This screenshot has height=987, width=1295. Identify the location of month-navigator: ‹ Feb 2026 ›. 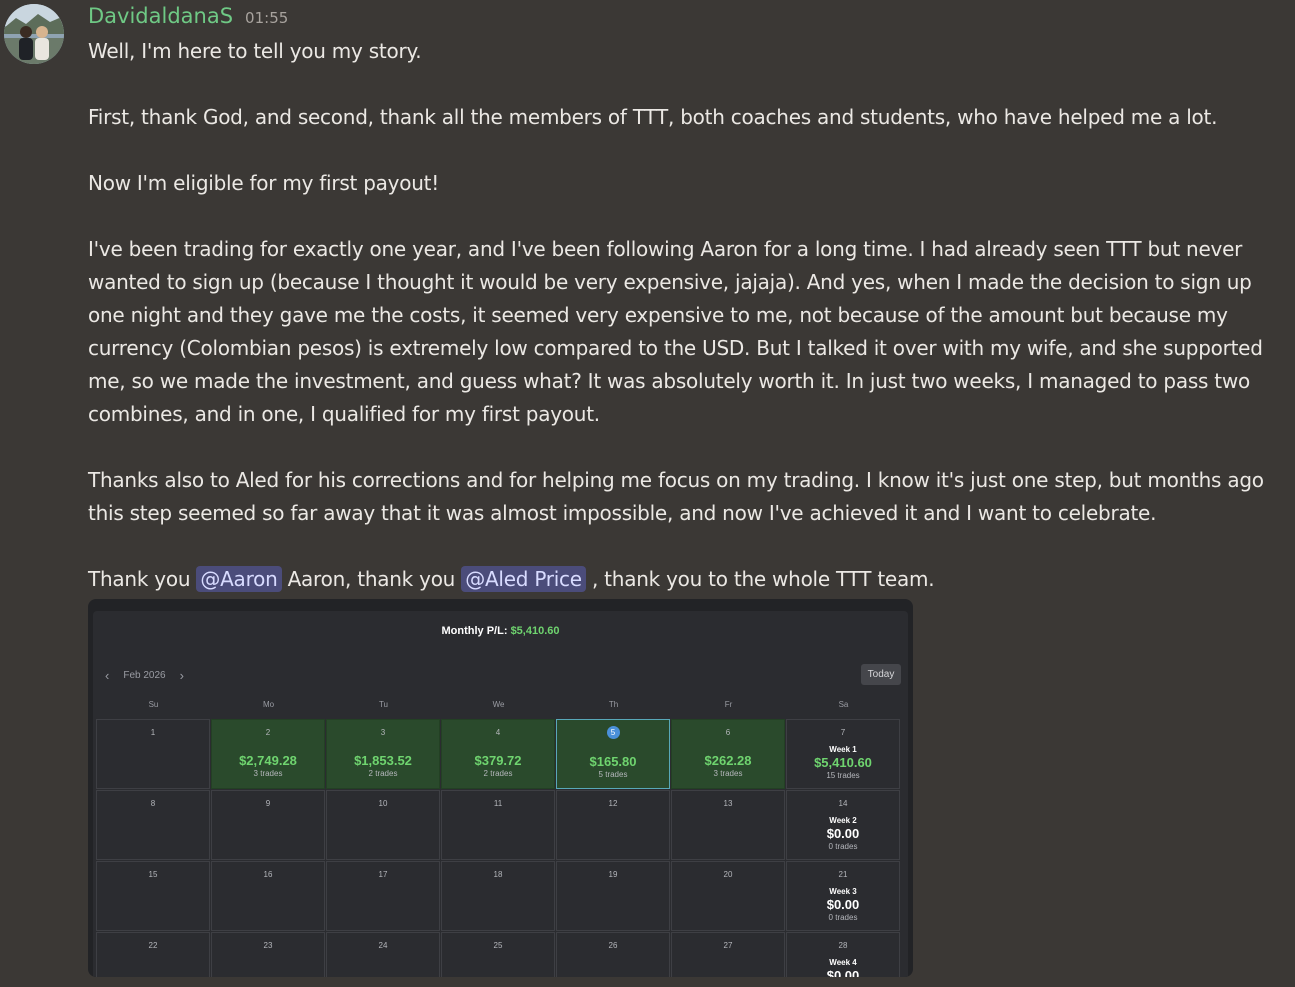
(144, 675).